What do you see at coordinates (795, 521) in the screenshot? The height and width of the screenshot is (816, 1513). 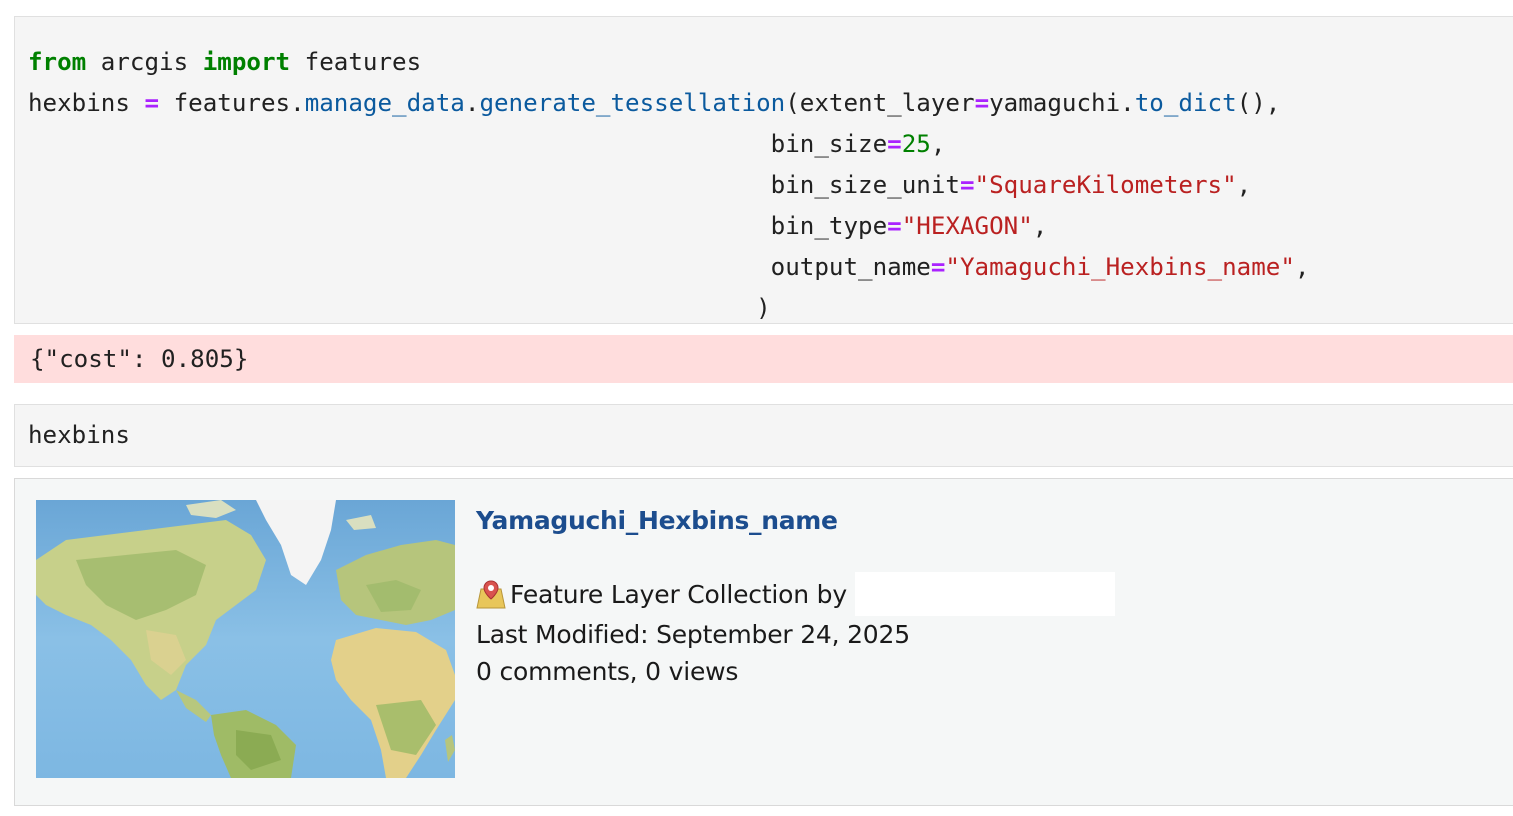 I see `item-title-link: Yamaguchi_Hexbins_name` at bounding box center [795, 521].